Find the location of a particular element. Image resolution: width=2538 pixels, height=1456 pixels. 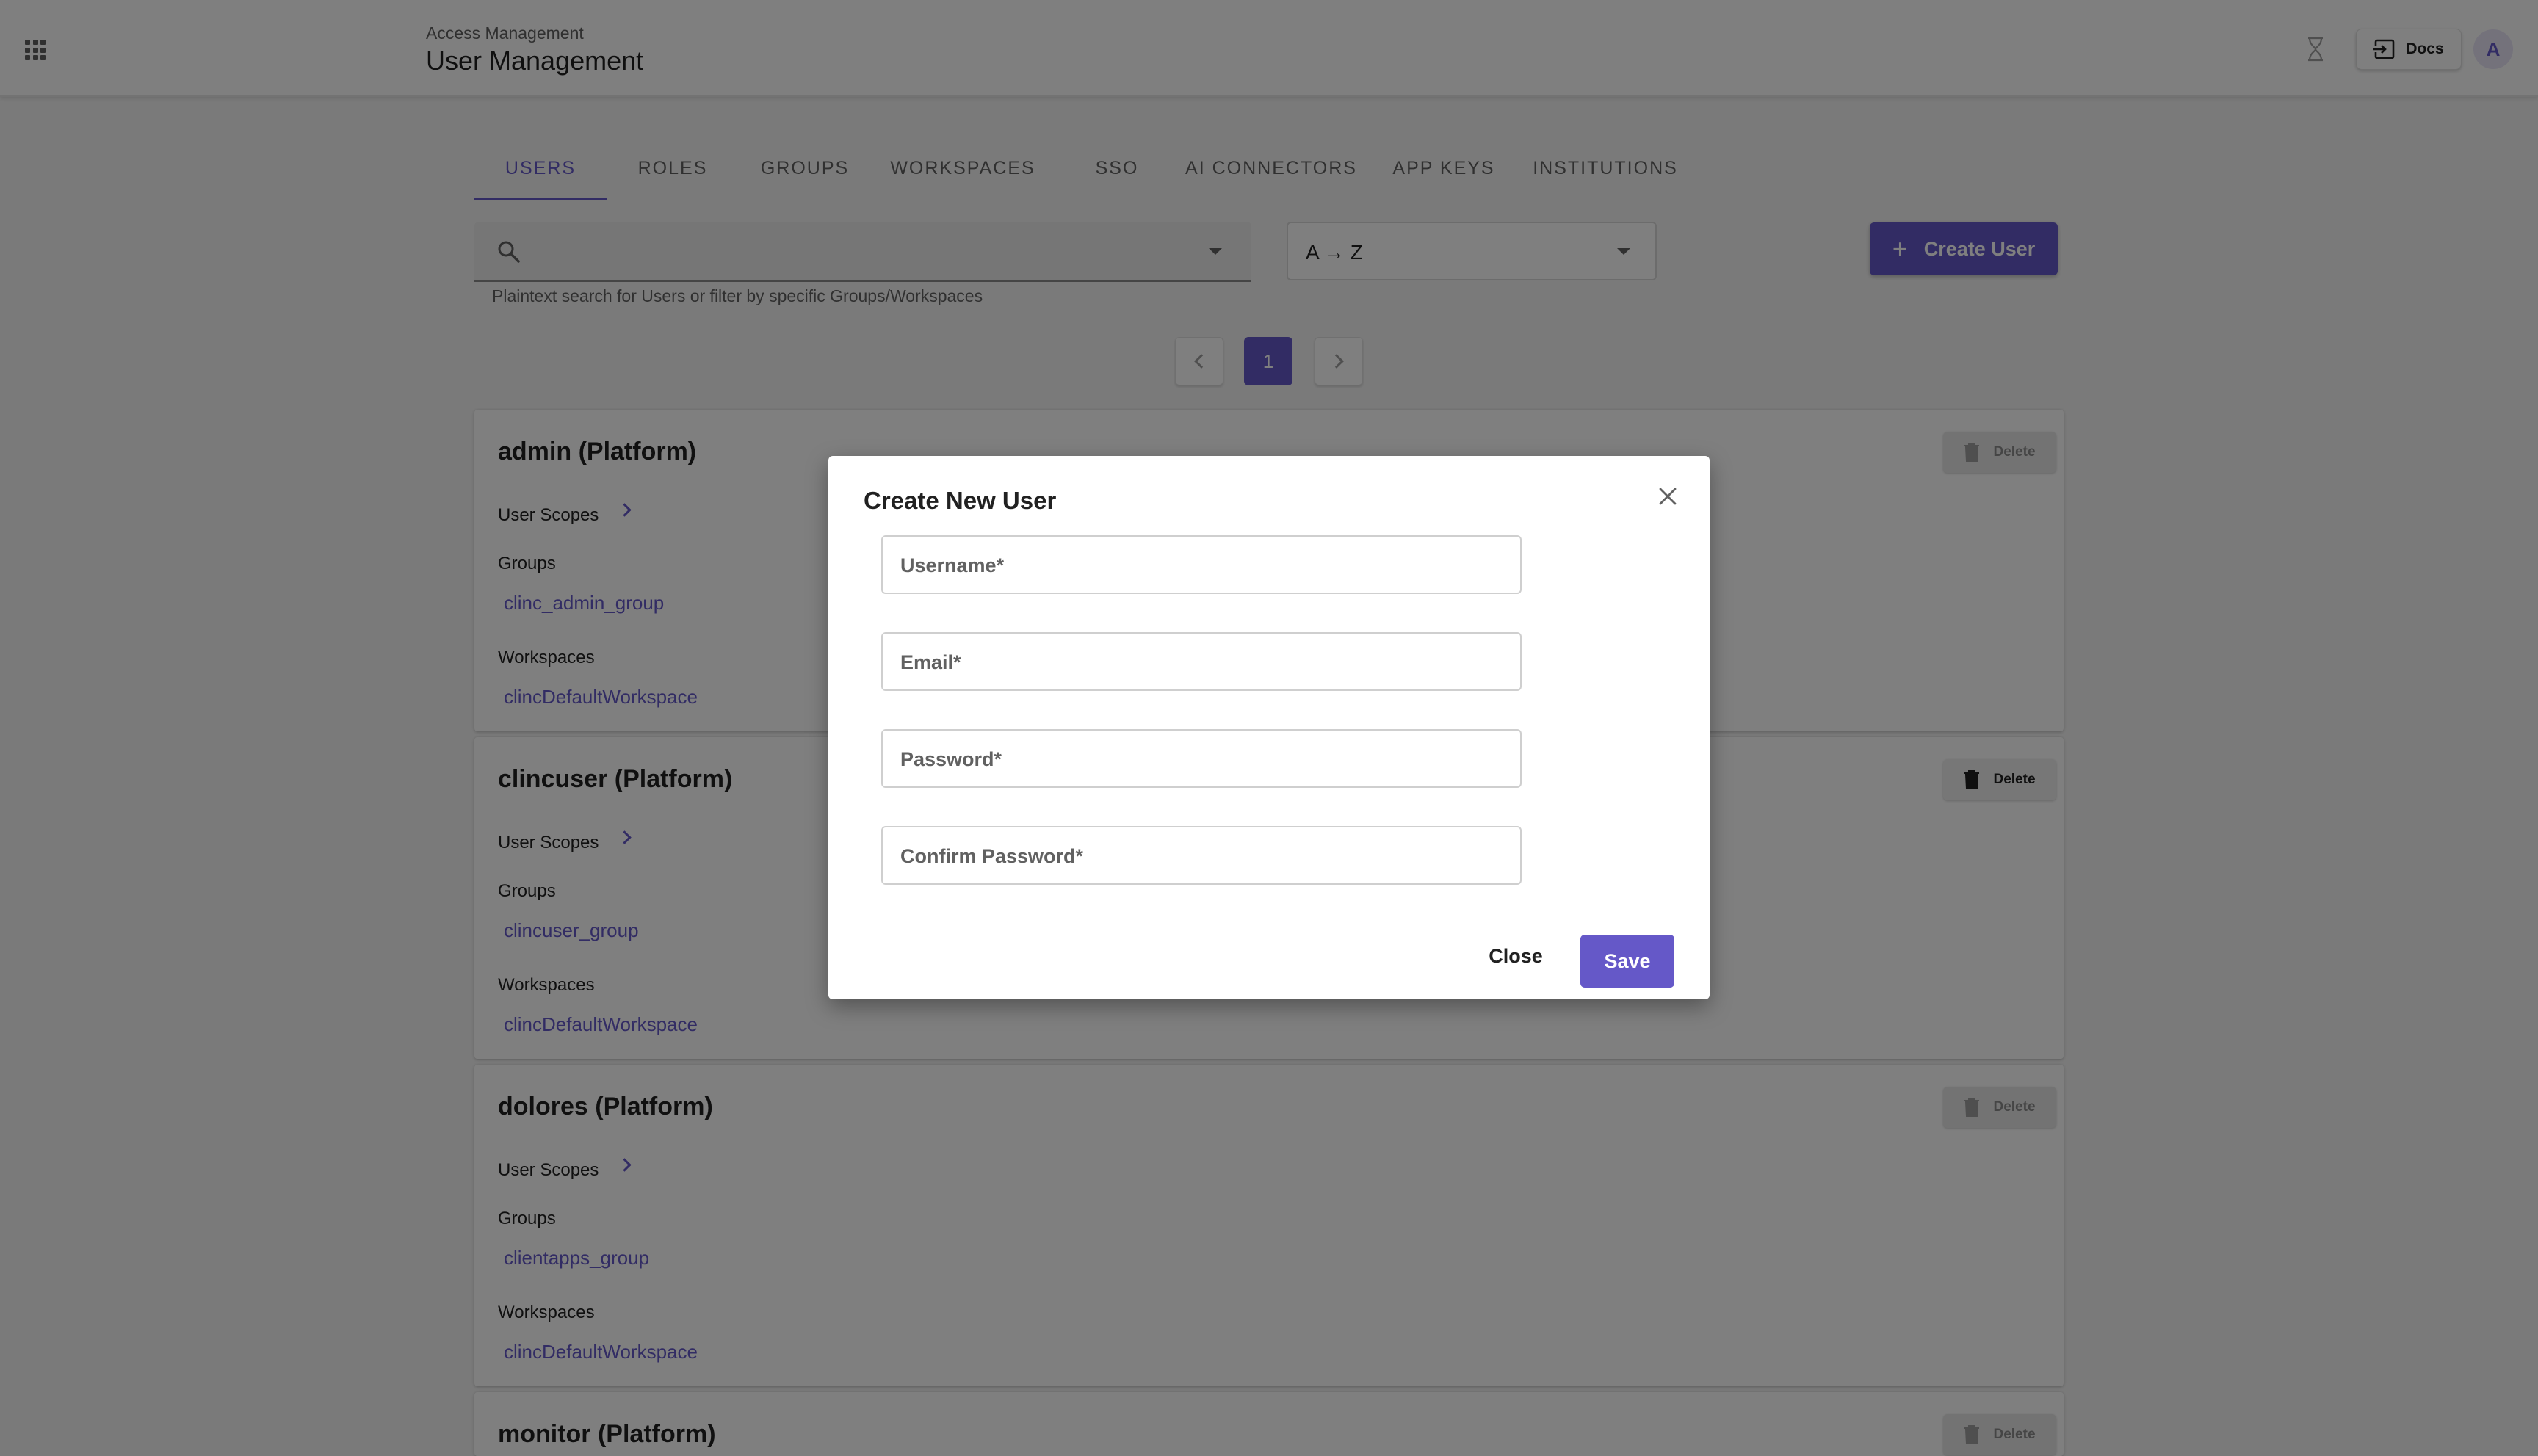

username-field is located at coordinates (1201, 564).